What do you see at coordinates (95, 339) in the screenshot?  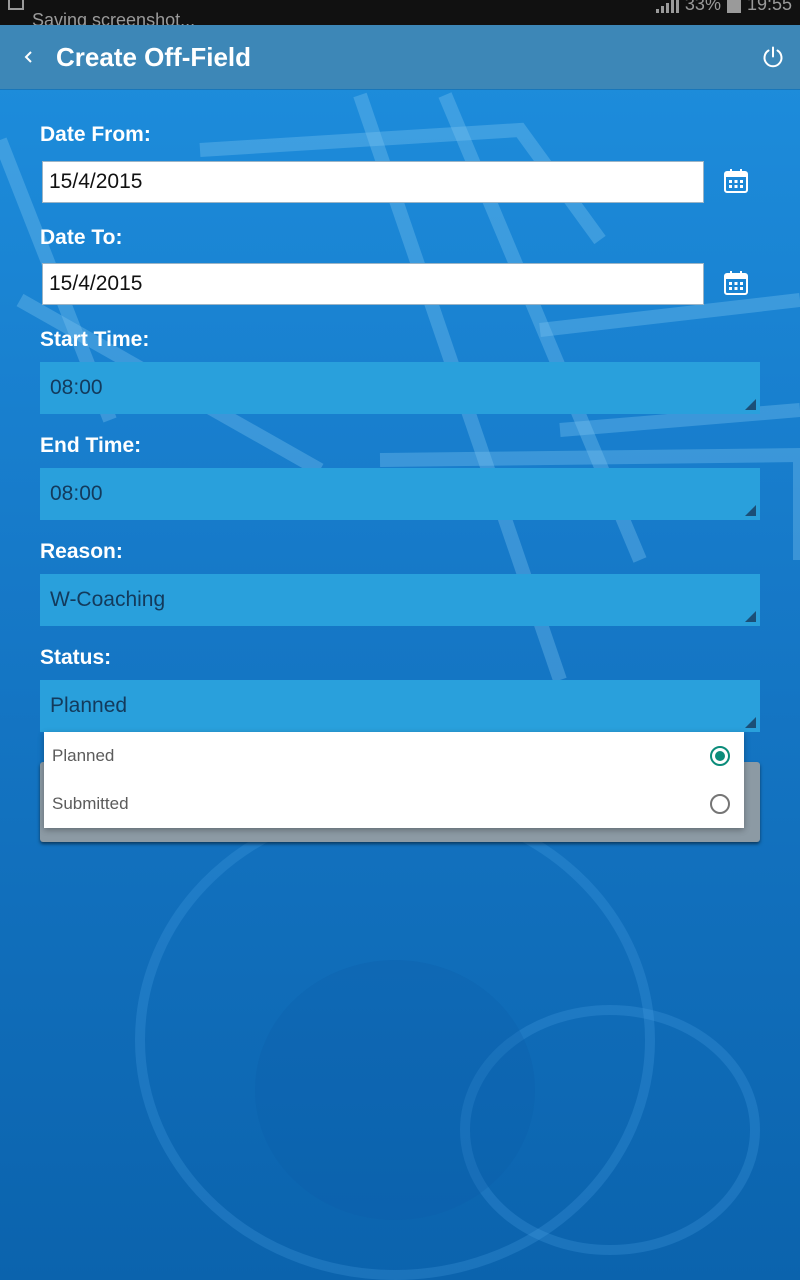 I see `start-time-label: Start Time:` at bounding box center [95, 339].